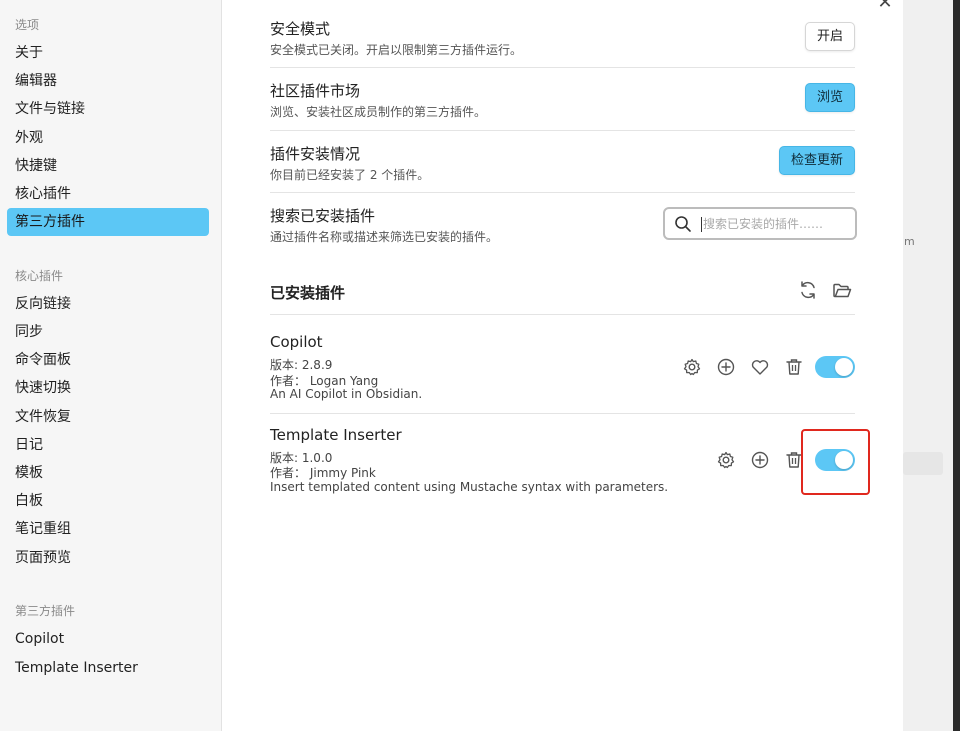 Image resolution: width=960 pixels, height=731 pixels. What do you see at coordinates (308, 293) in the screenshot?
I see `installed-plugins-title: 已安装插件` at bounding box center [308, 293].